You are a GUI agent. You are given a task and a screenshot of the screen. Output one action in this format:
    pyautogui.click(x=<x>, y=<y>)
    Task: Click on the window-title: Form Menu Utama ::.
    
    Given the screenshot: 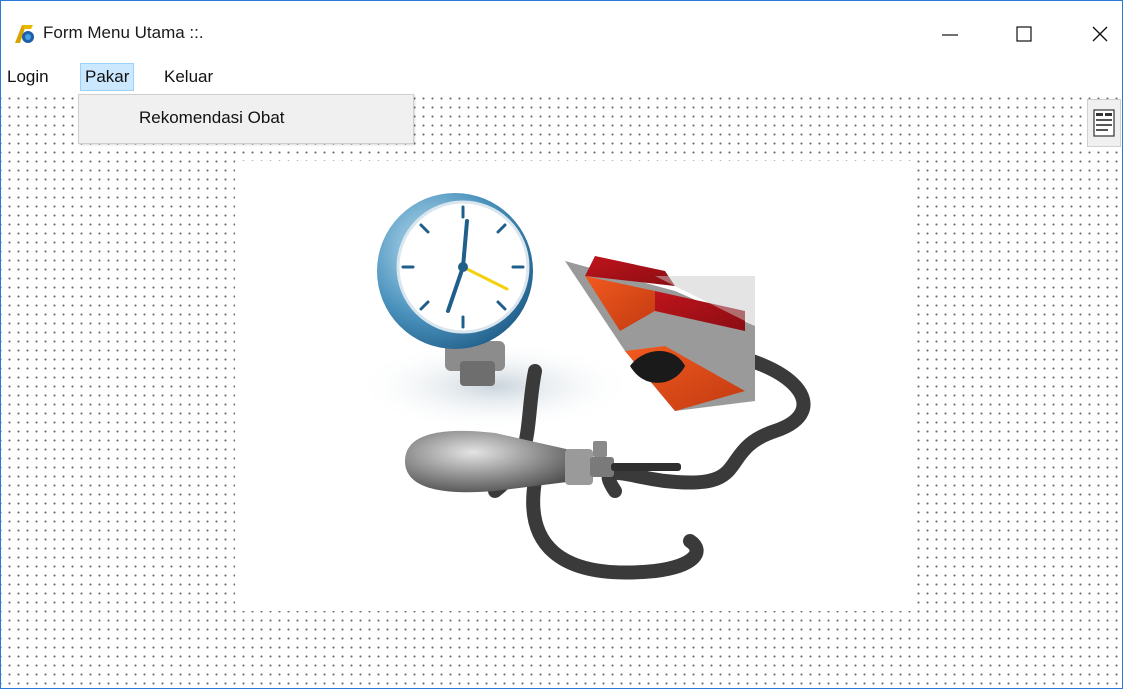 What is the action you would take?
    pyautogui.click(x=123, y=32)
    